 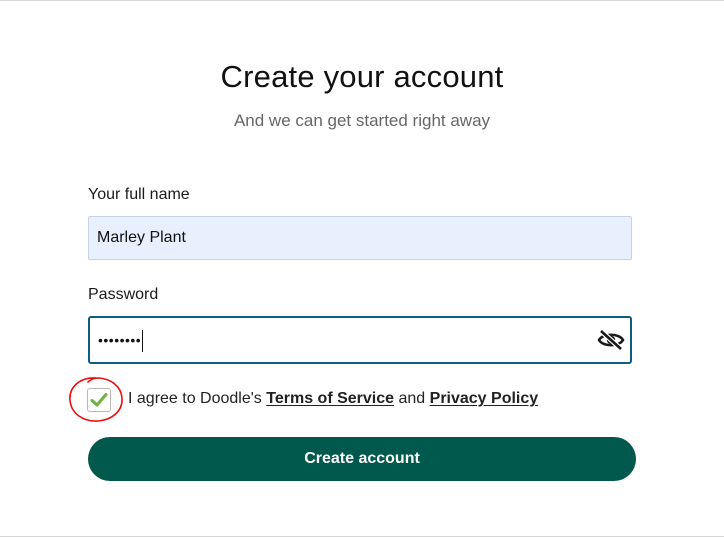 What do you see at coordinates (484, 398) in the screenshot?
I see `privacy-policy-link: Privacy Policy` at bounding box center [484, 398].